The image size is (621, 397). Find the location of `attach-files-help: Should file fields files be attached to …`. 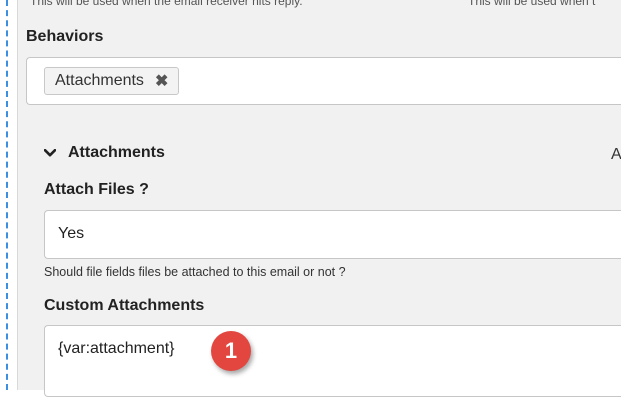

attach-files-help: Should file fields files be attached to … is located at coordinates (195, 272).